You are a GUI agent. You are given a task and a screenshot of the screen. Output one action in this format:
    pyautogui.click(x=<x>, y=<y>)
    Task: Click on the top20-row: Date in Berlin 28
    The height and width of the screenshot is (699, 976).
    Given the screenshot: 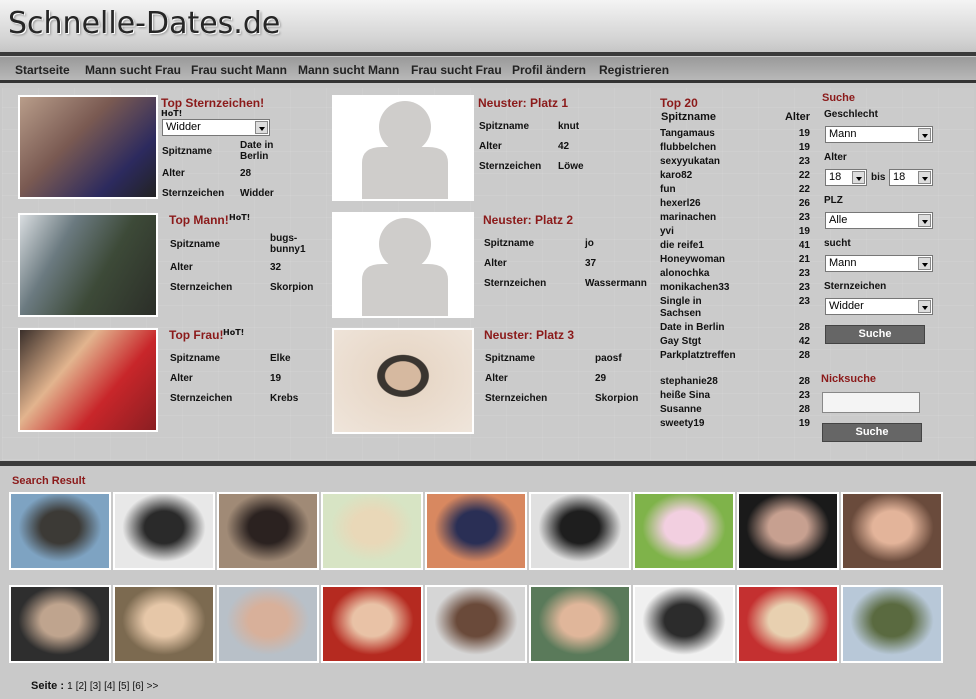 What is the action you would take?
    pyautogui.click(x=735, y=328)
    